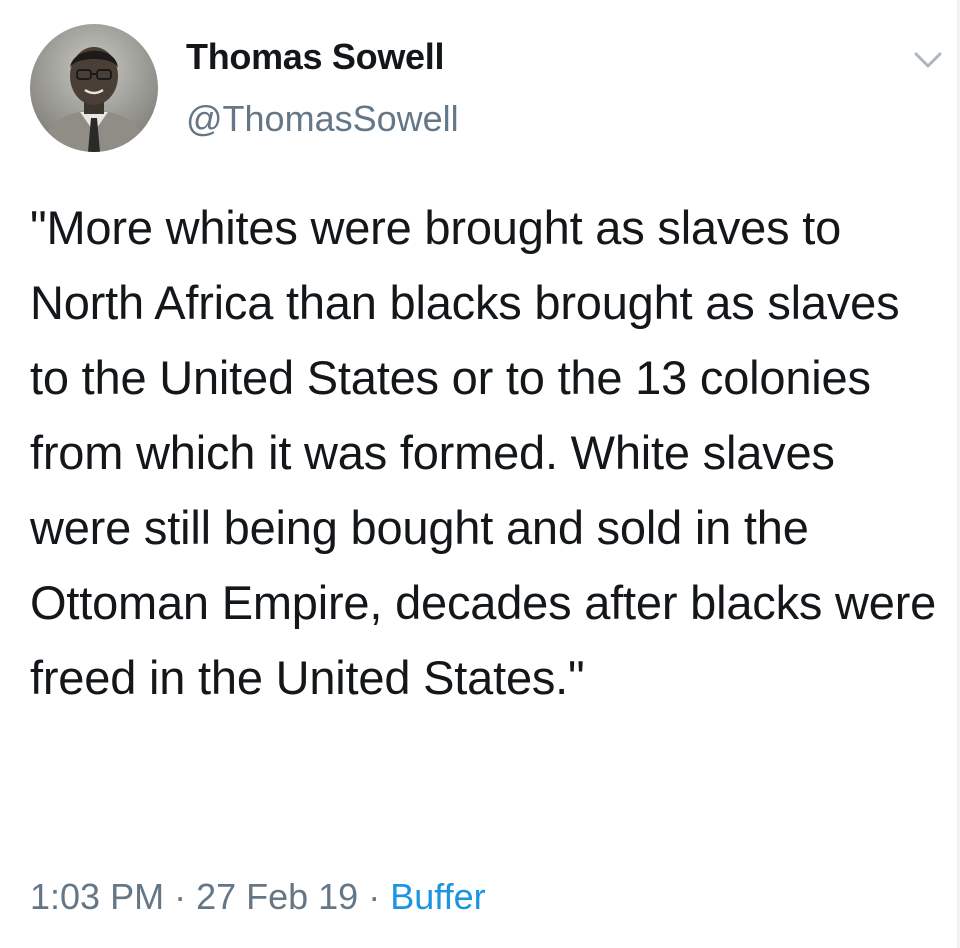  I want to click on tweet-source-link: Buffer, so click(437, 896).